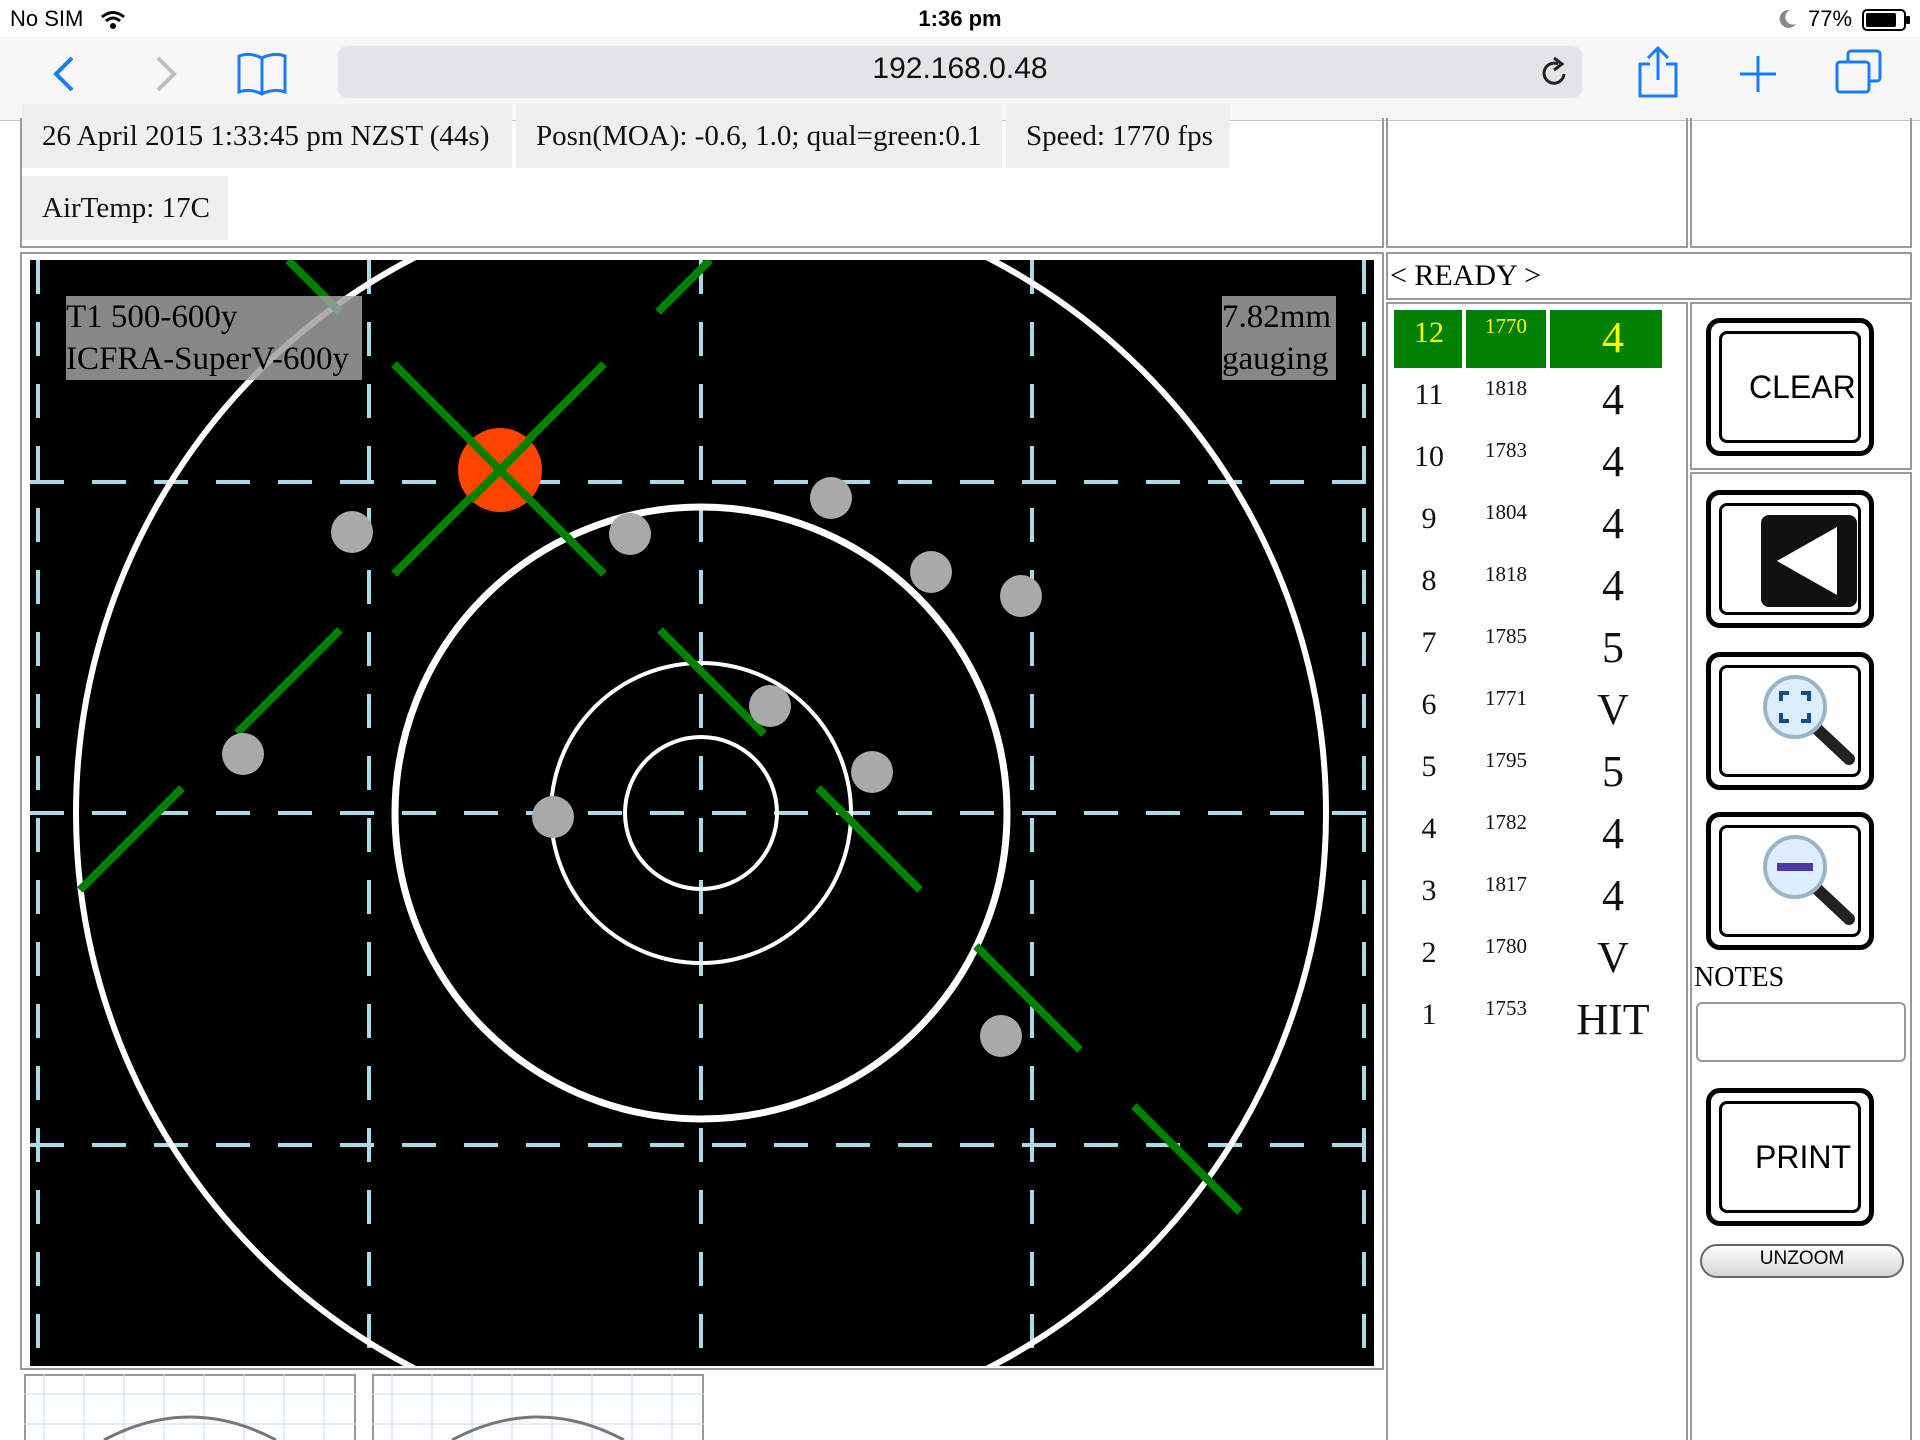 This screenshot has width=1920, height=1440. What do you see at coordinates (165, 74) in the screenshot?
I see `forward-icon` at bounding box center [165, 74].